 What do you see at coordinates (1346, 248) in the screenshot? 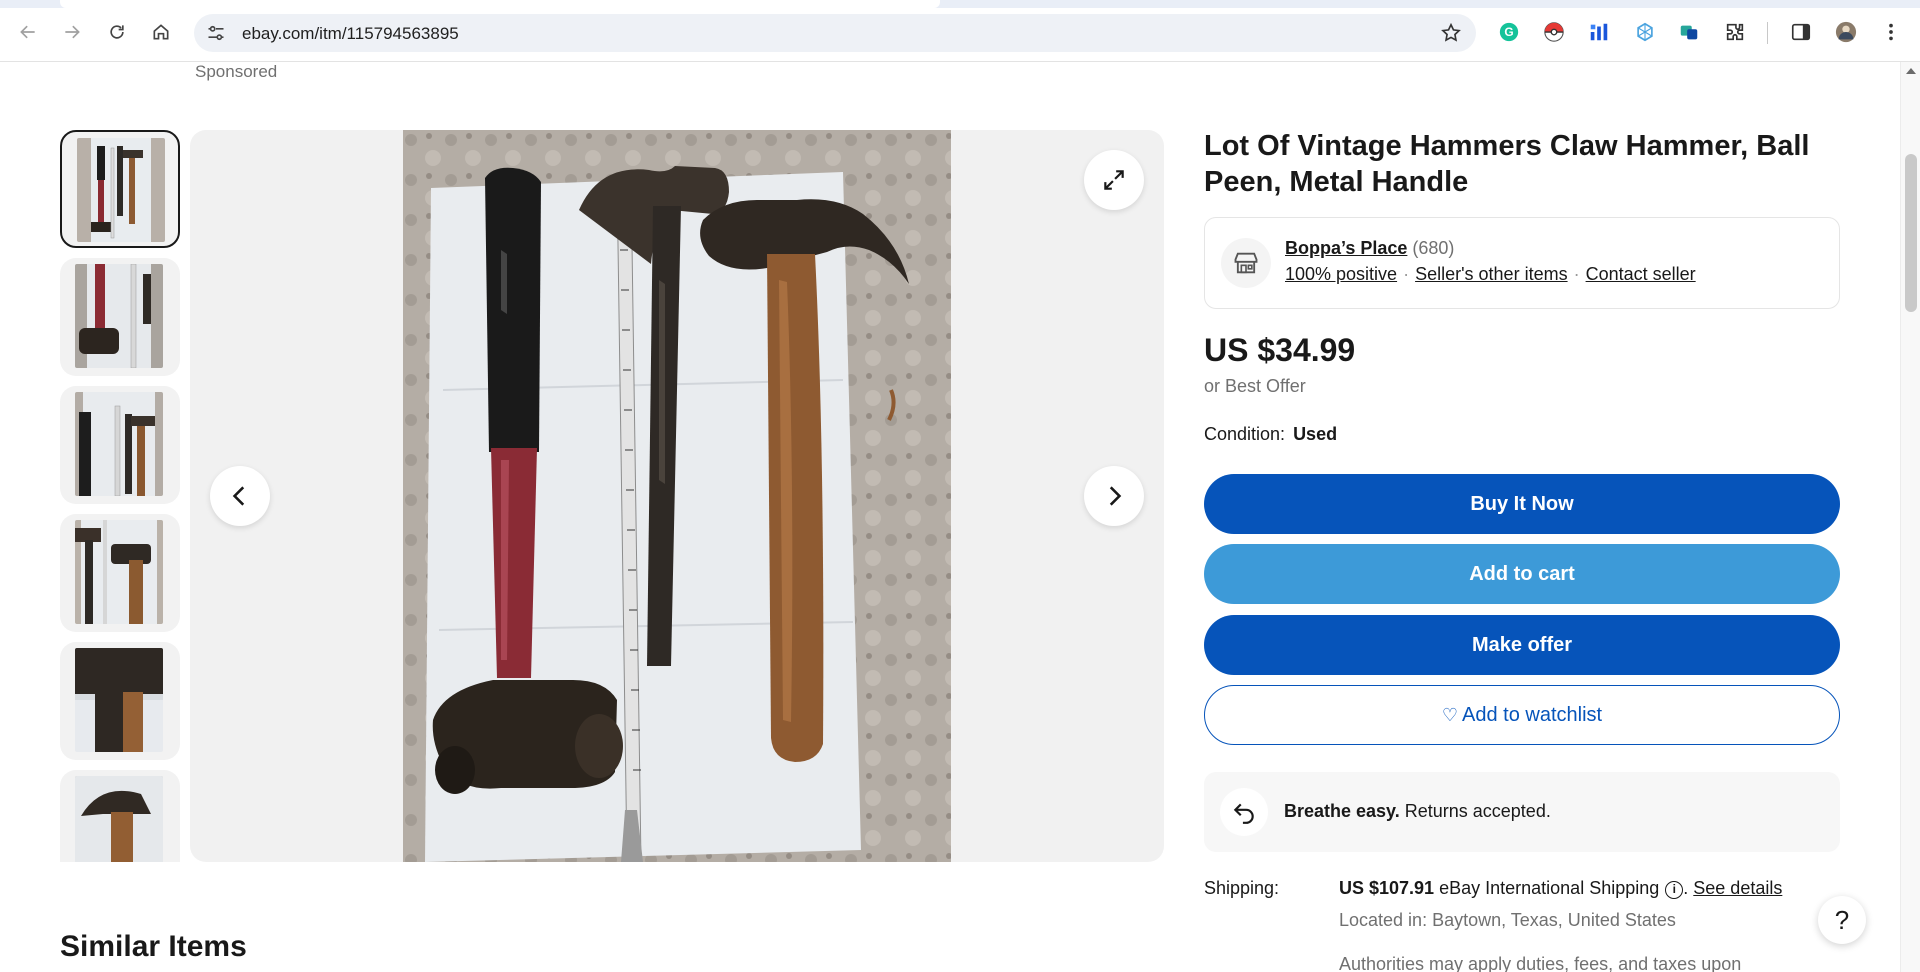
I see `seller-name-link: Boppa’s Place` at bounding box center [1346, 248].